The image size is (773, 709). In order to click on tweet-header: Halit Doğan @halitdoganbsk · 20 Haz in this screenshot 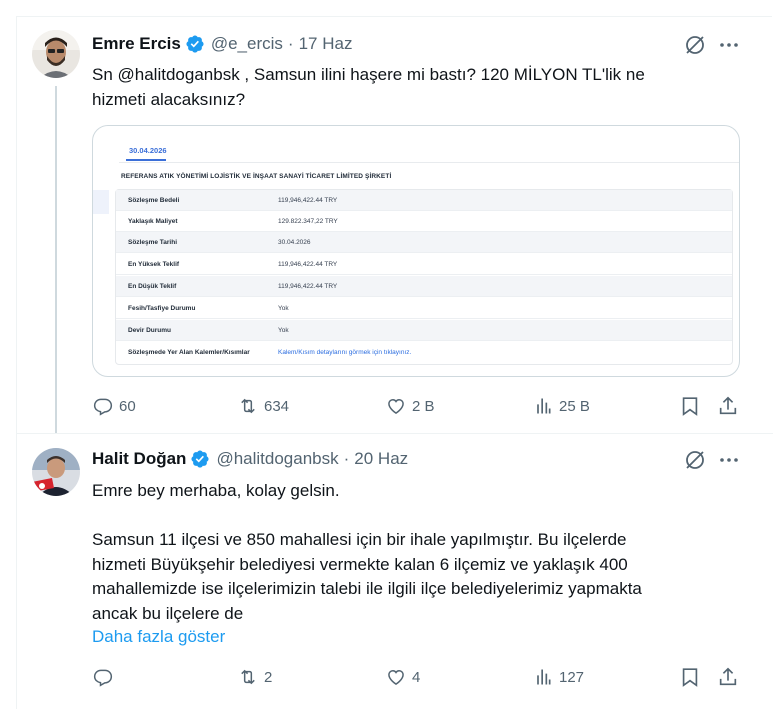, I will do `click(250, 459)`.